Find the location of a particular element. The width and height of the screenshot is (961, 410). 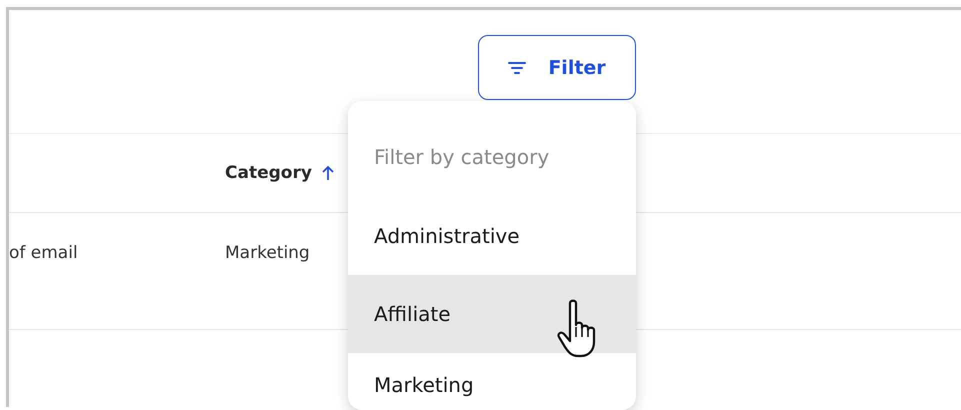

menu-item: Administrative is located at coordinates (492, 236).